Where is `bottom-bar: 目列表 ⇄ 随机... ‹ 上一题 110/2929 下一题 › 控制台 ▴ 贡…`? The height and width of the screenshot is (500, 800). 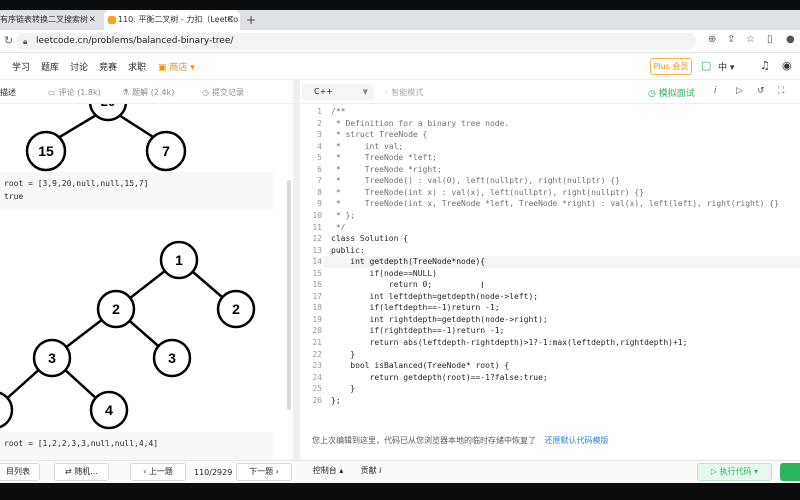 bottom-bar: 目列表 ⇄ 随机... ‹ 上一题 110/2929 下一题 › 控制台 ▴ 贡… is located at coordinates (400, 471).